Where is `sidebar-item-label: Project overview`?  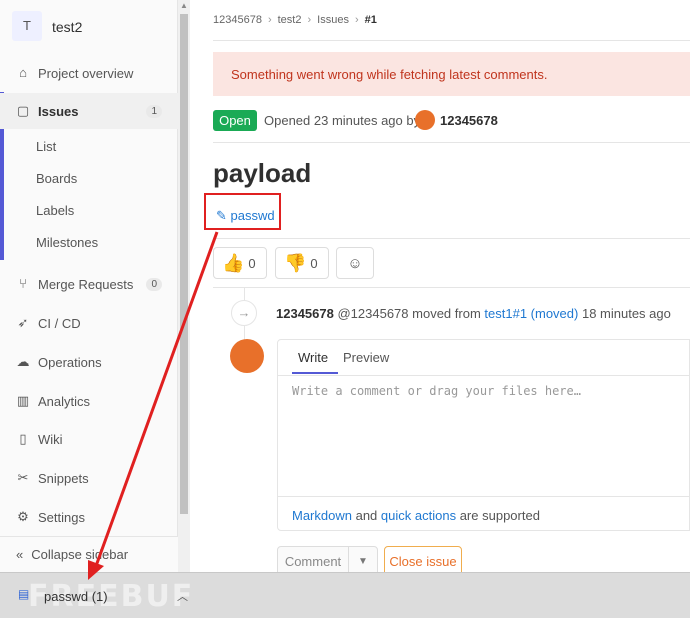
sidebar-item-label: Project overview is located at coordinates (86, 73).